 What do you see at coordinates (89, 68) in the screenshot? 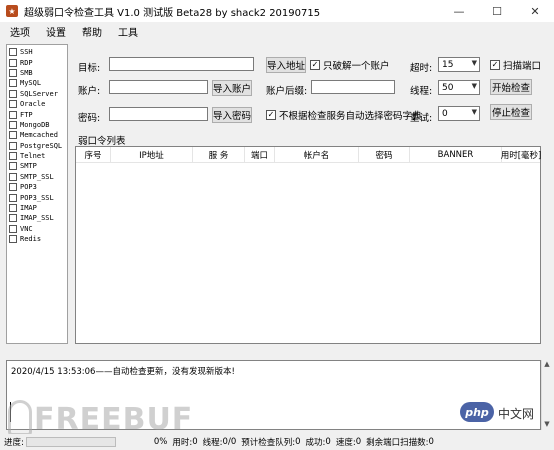
I see `target-label: 目标:` at bounding box center [89, 68].